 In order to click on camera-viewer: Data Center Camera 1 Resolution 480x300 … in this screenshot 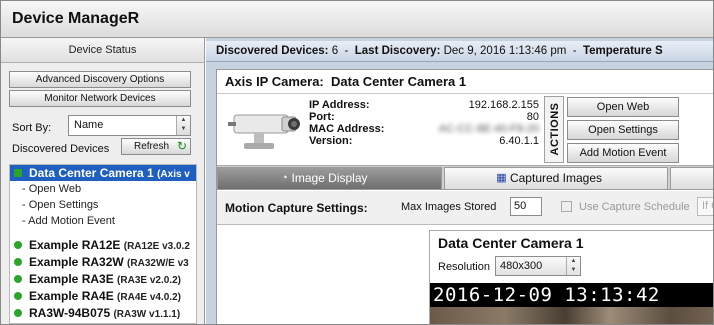, I will do `click(571, 277)`.